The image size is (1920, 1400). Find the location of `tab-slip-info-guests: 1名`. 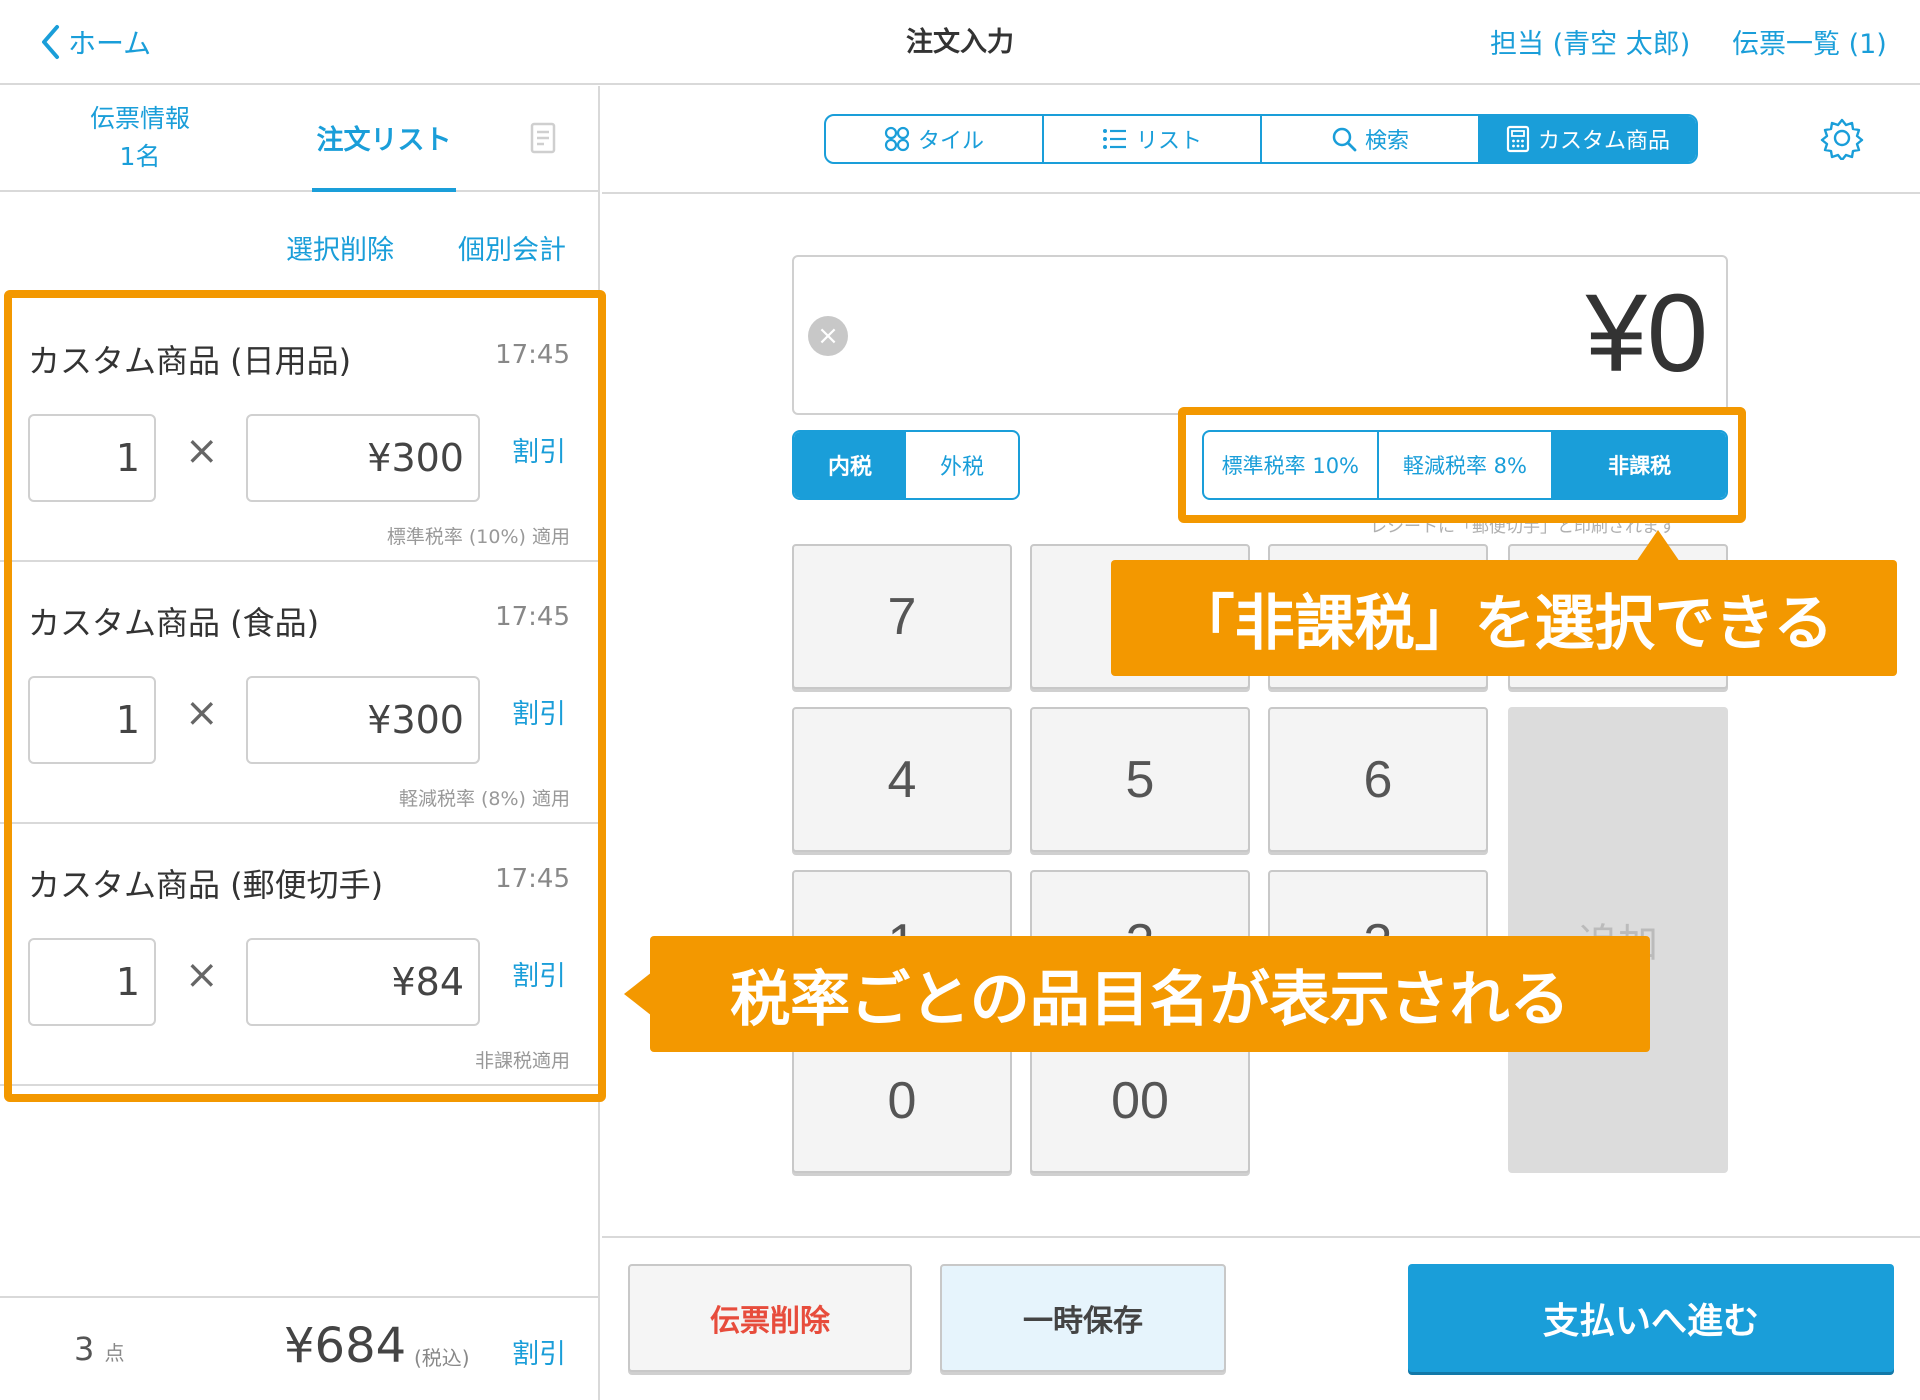

tab-slip-info-guests: 1名 is located at coordinates (140, 156).